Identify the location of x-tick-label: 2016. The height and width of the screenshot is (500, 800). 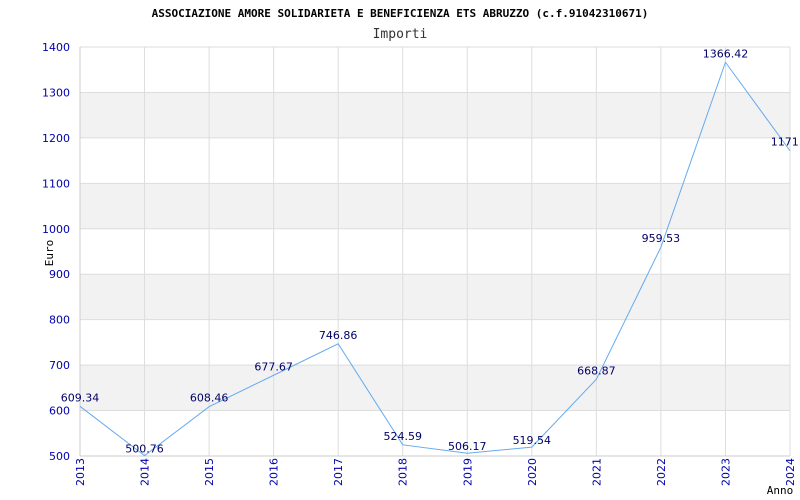
(274, 472).